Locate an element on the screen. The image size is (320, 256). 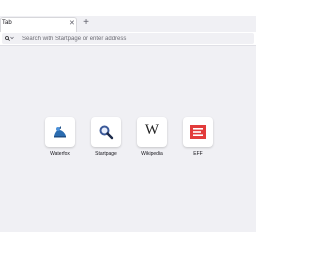
eff-logo-icon is located at coordinates (198, 132).